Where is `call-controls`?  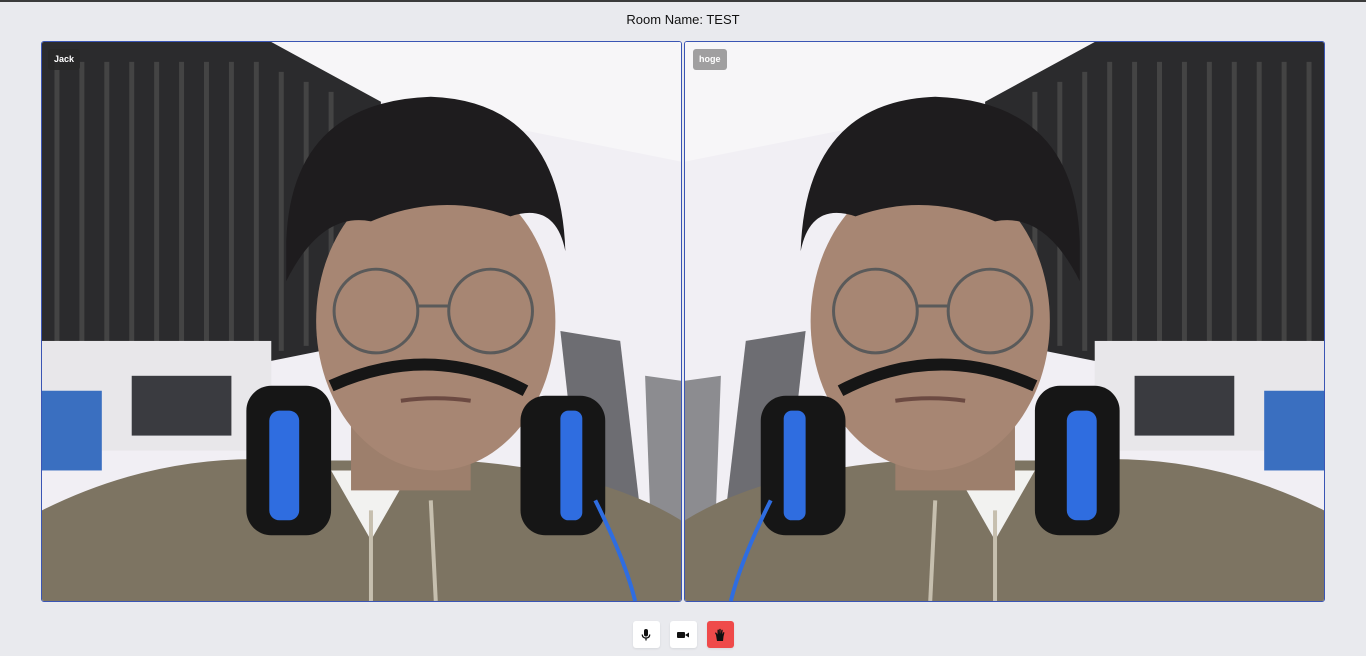 call-controls is located at coordinates (683, 634).